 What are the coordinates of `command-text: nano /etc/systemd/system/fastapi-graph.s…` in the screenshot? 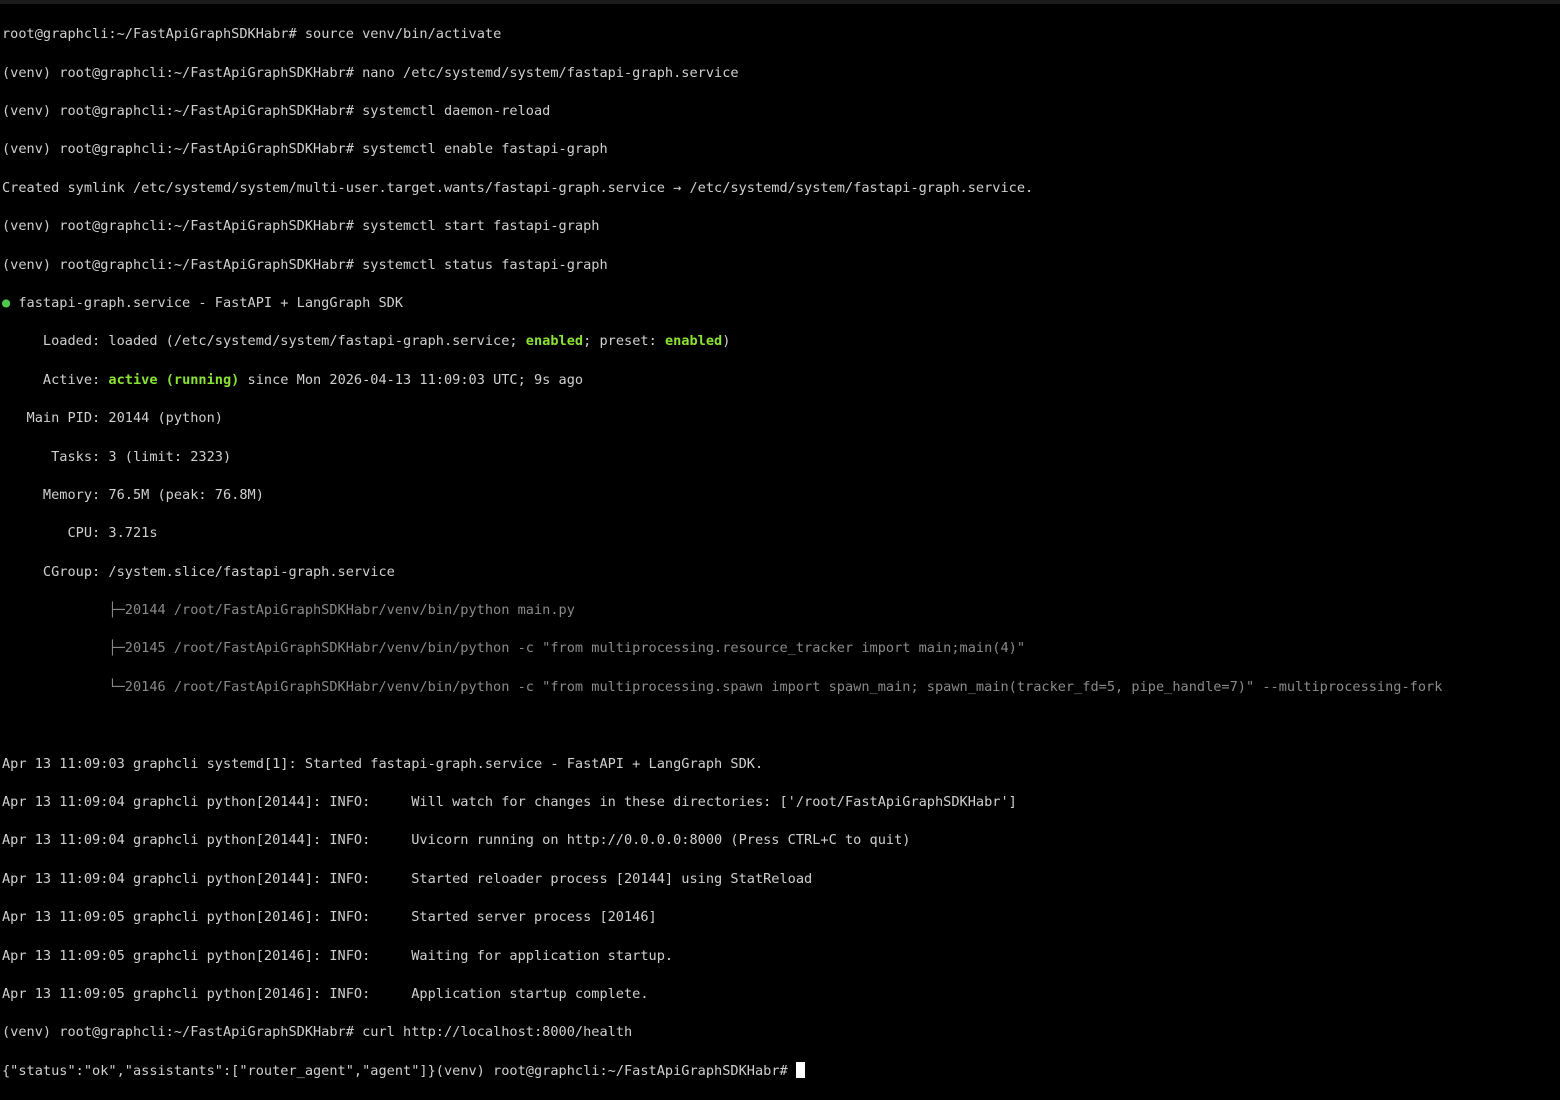 It's located at (550, 72).